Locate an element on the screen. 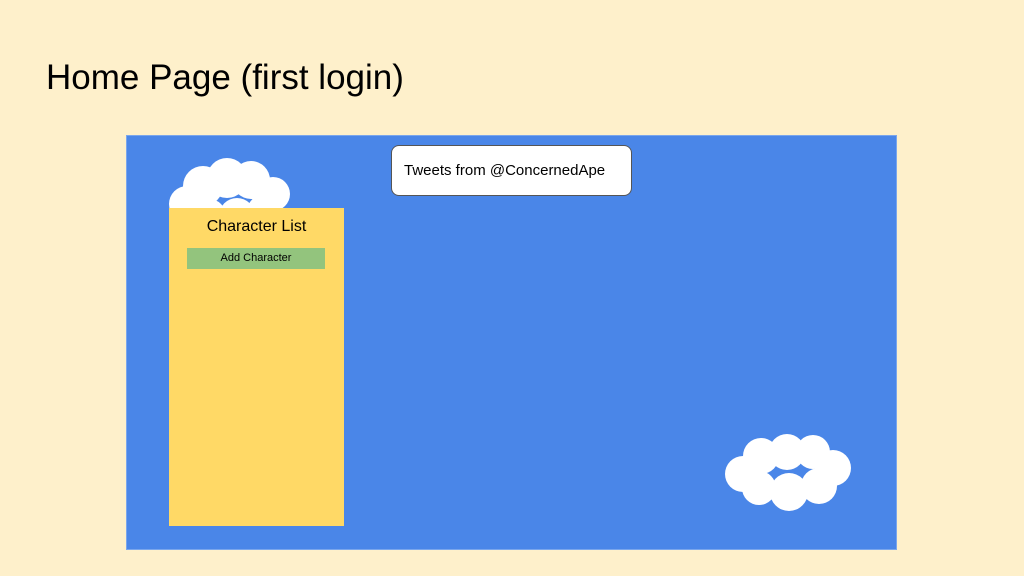 This screenshot has width=1024, height=576. tweets-label: Tweets from @ConcernedApe is located at coordinates (505, 170).